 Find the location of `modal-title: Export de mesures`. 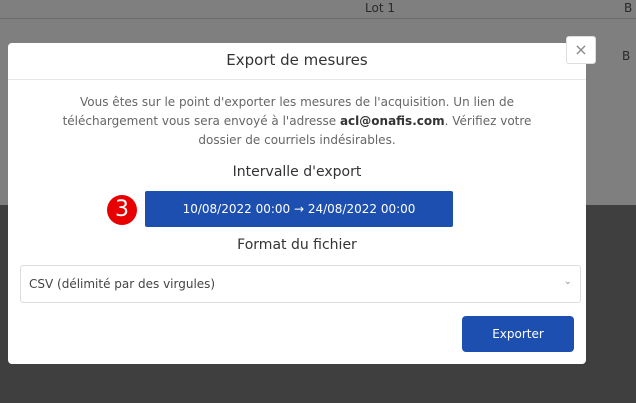

modal-title: Export de mesures is located at coordinates (297, 60).